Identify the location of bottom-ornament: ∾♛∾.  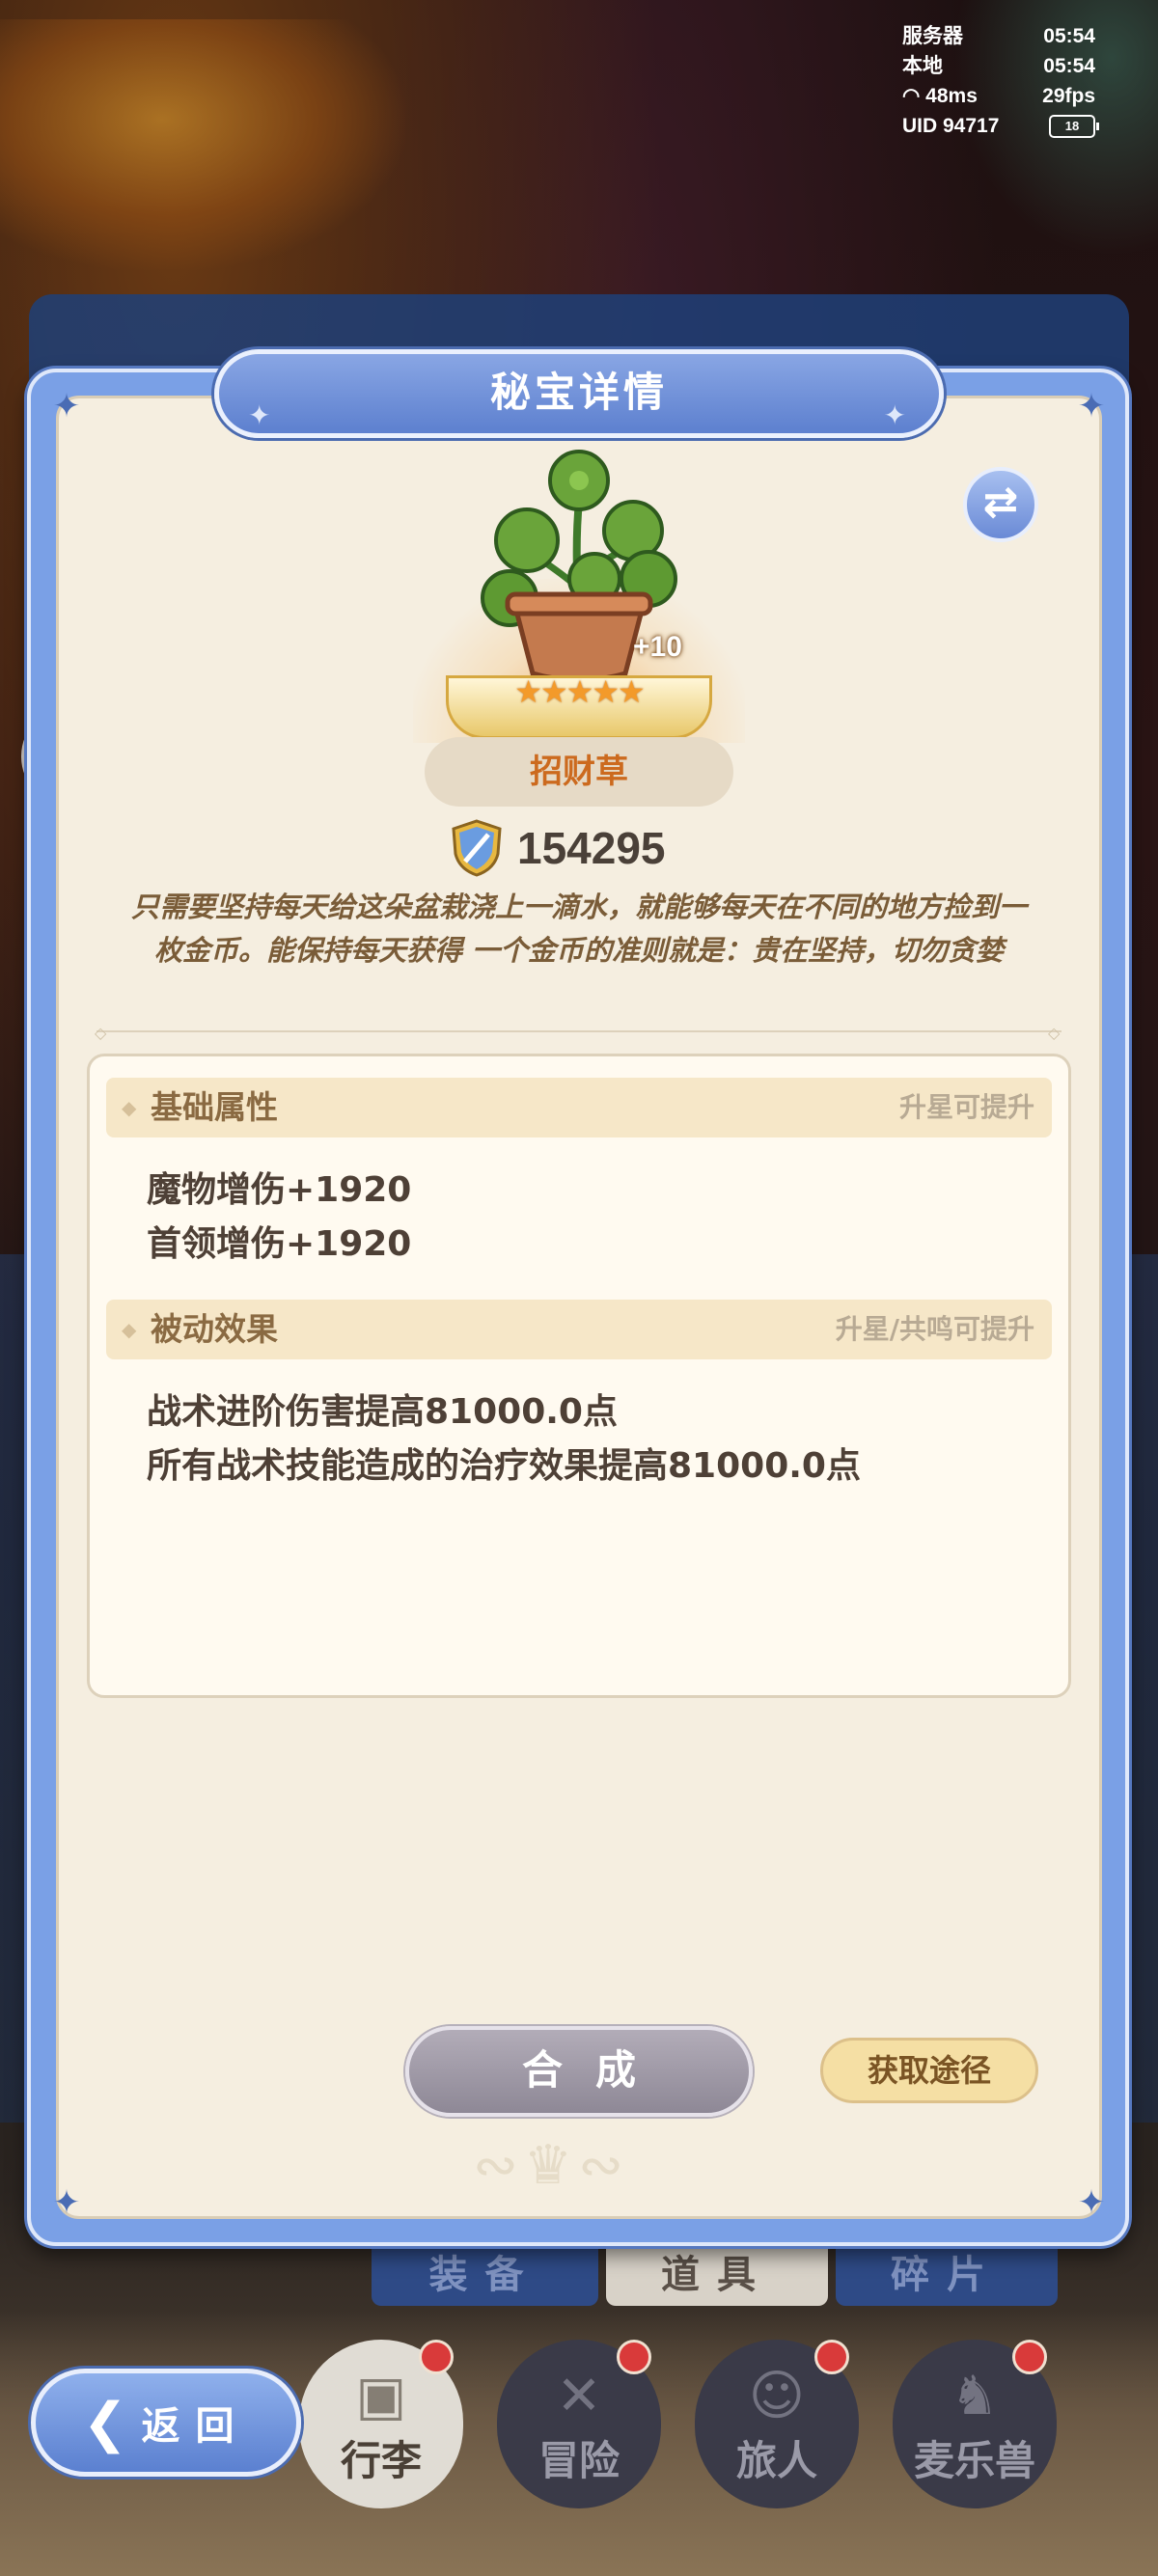
(551, 2166).